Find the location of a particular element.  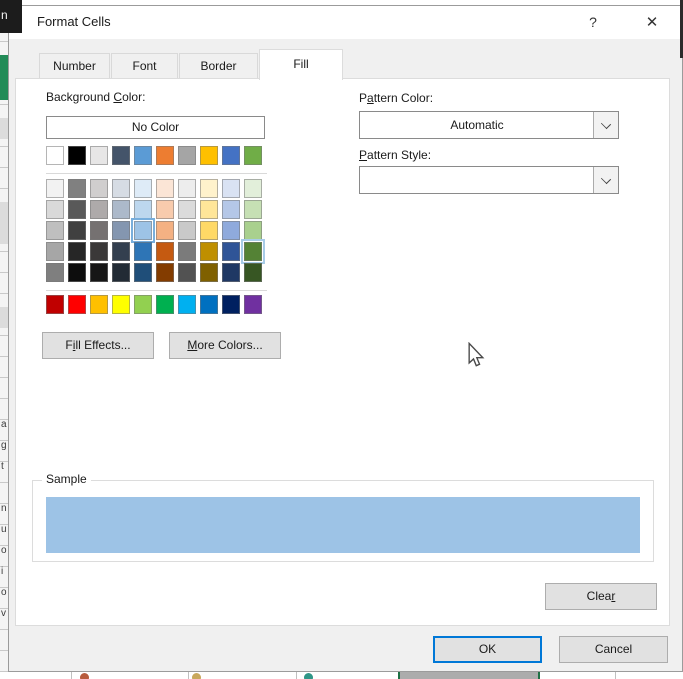

tab-fill-active: Fill is located at coordinates (301, 64).